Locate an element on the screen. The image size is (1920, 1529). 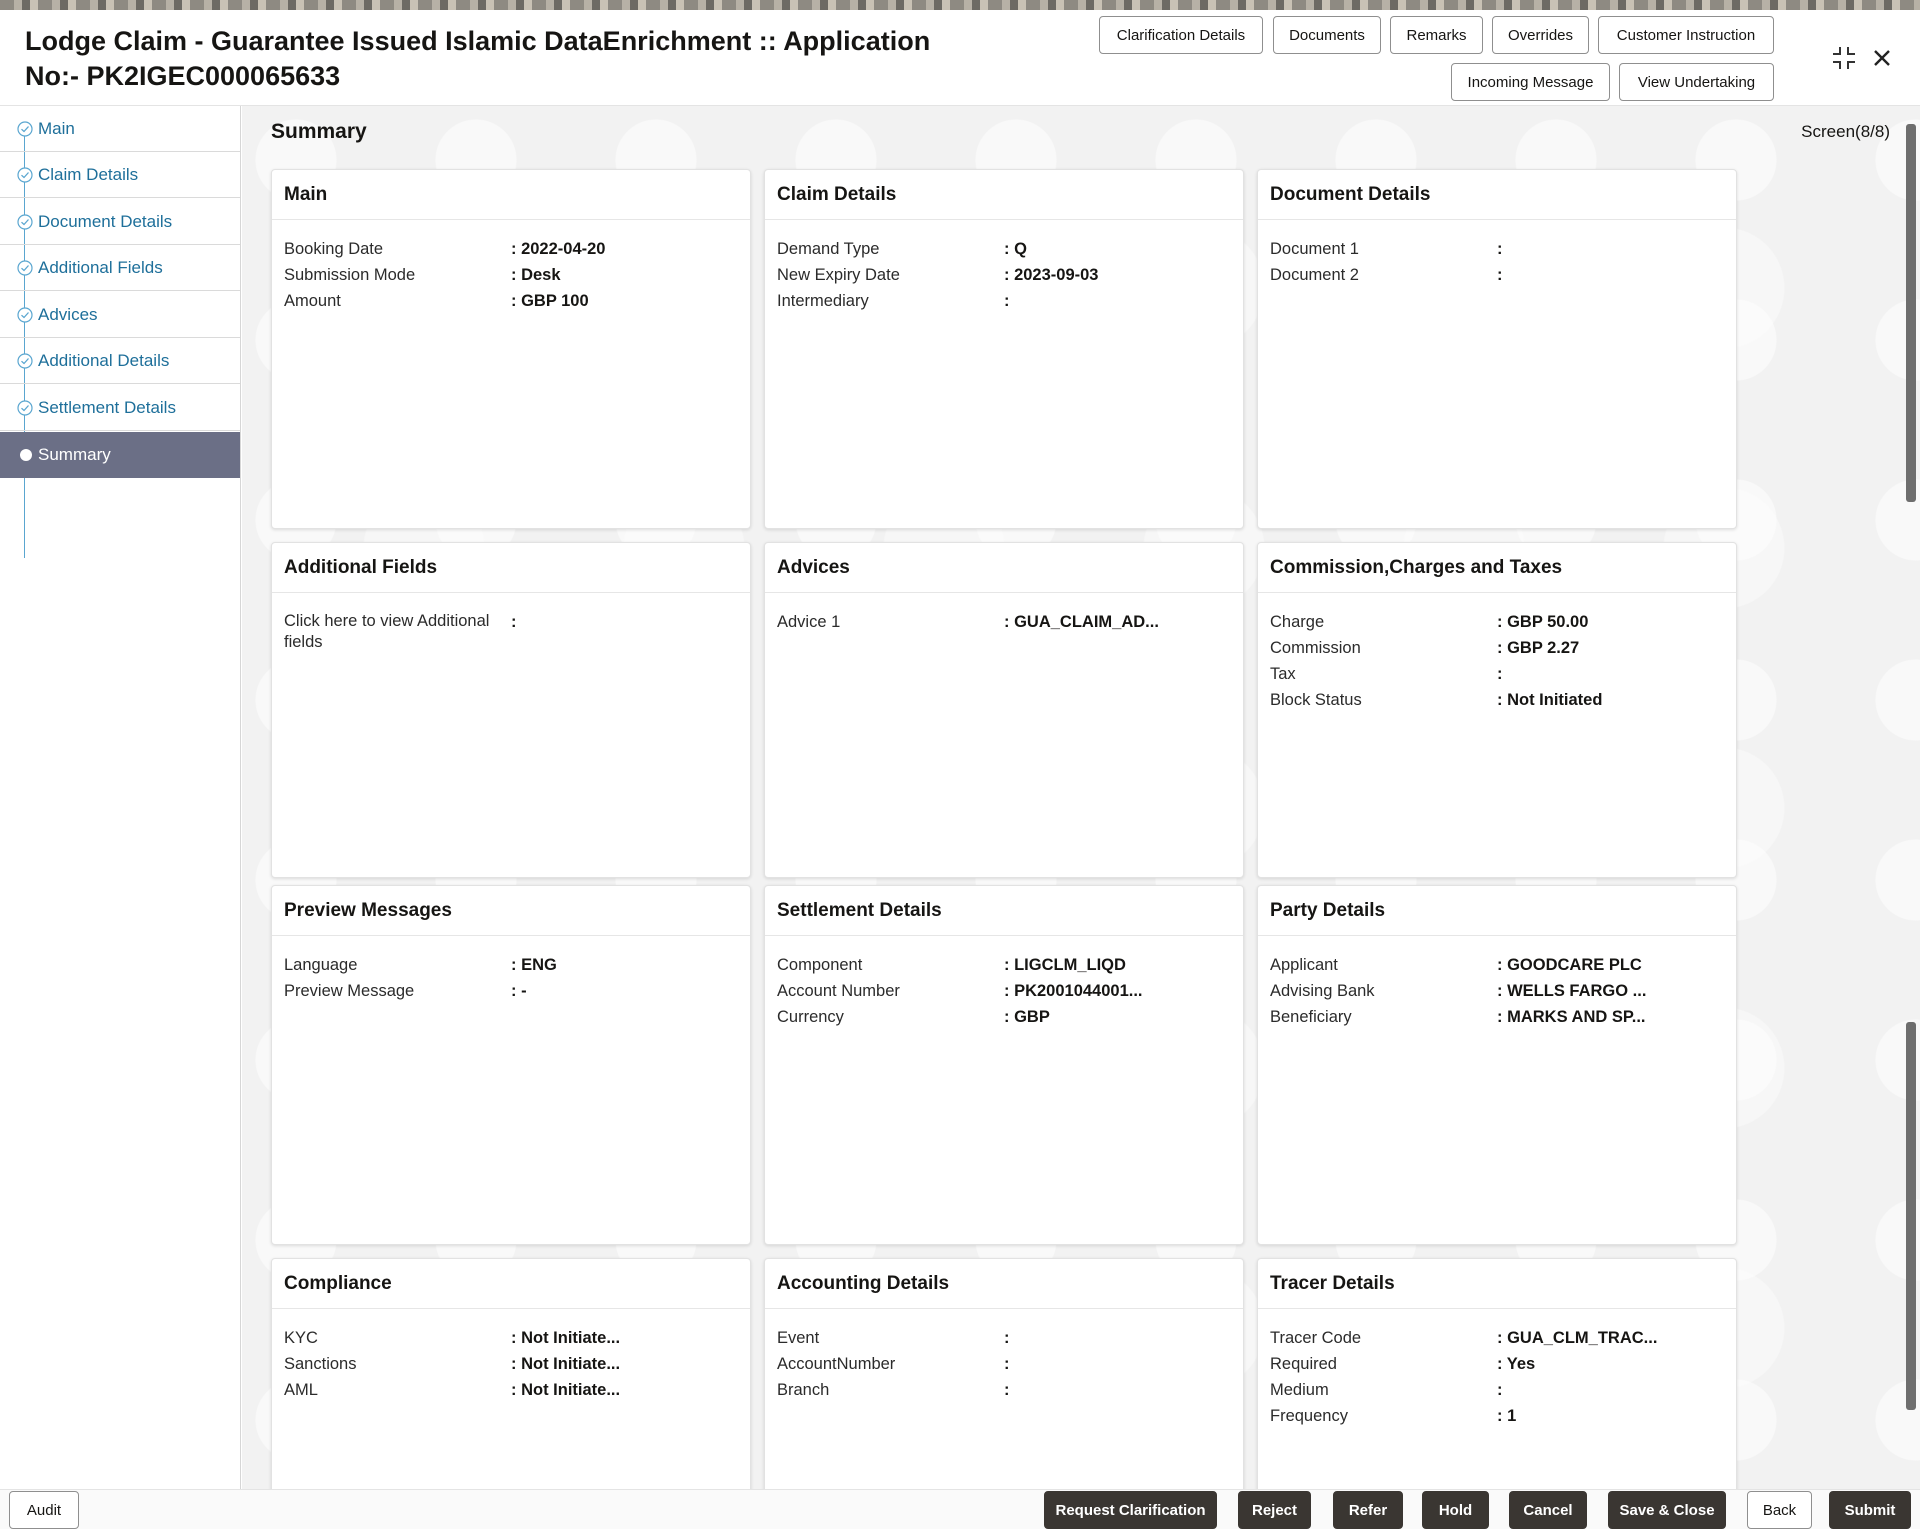
row-value: : Not Initiated is located at coordinates (1550, 700).